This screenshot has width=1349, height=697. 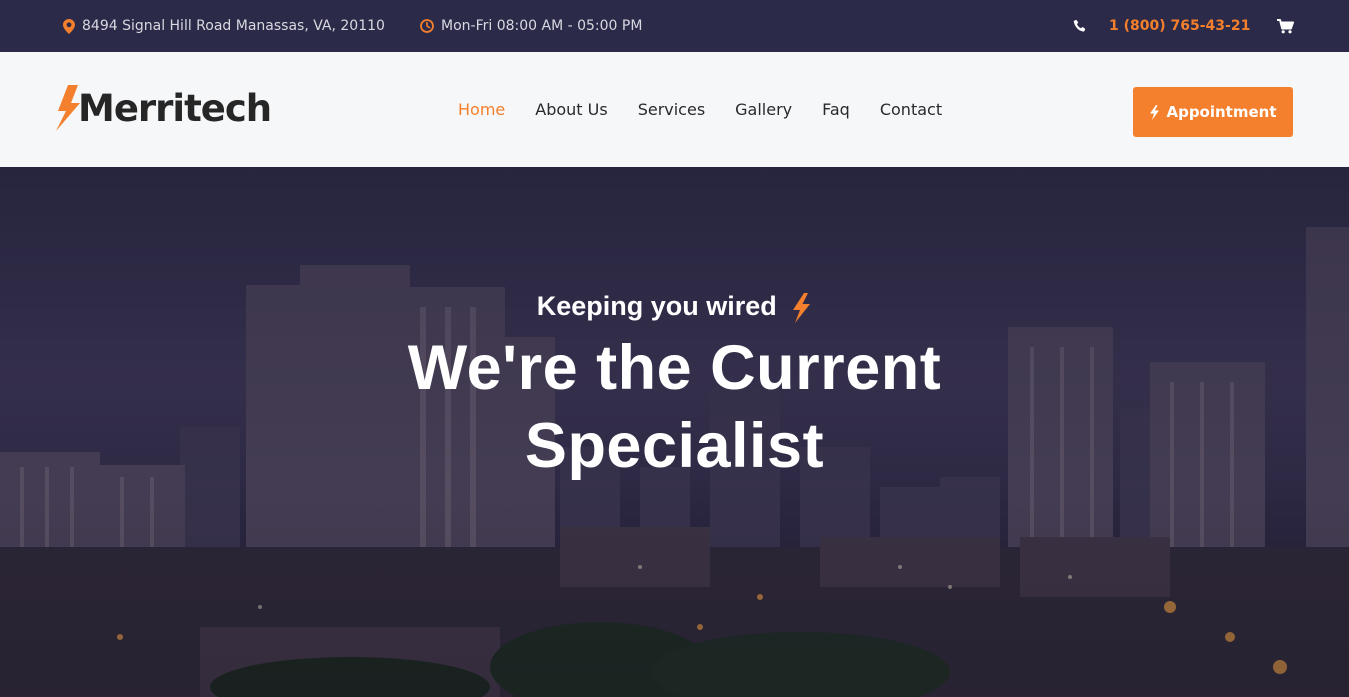 What do you see at coordinates (69, 26) in the screenshot?
I see `map-pin-icon` at bounding box center [69, 26].